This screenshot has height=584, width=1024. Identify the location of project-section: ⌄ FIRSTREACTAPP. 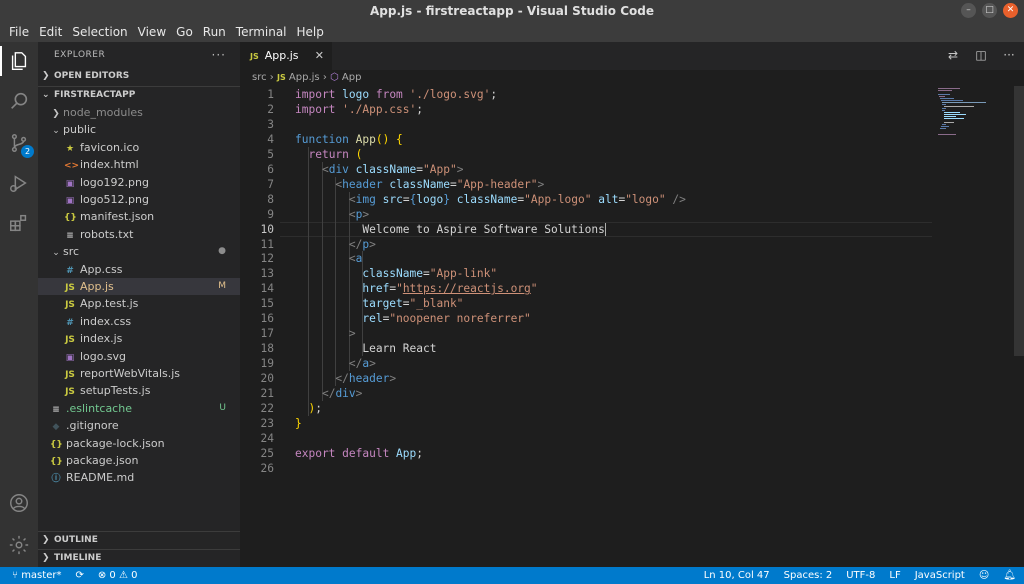
(139, 95).